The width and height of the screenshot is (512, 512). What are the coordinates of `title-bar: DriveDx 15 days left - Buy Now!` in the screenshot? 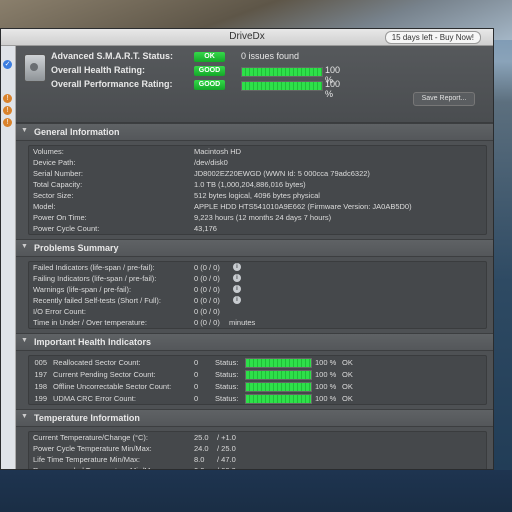 It's located at (247, 37).